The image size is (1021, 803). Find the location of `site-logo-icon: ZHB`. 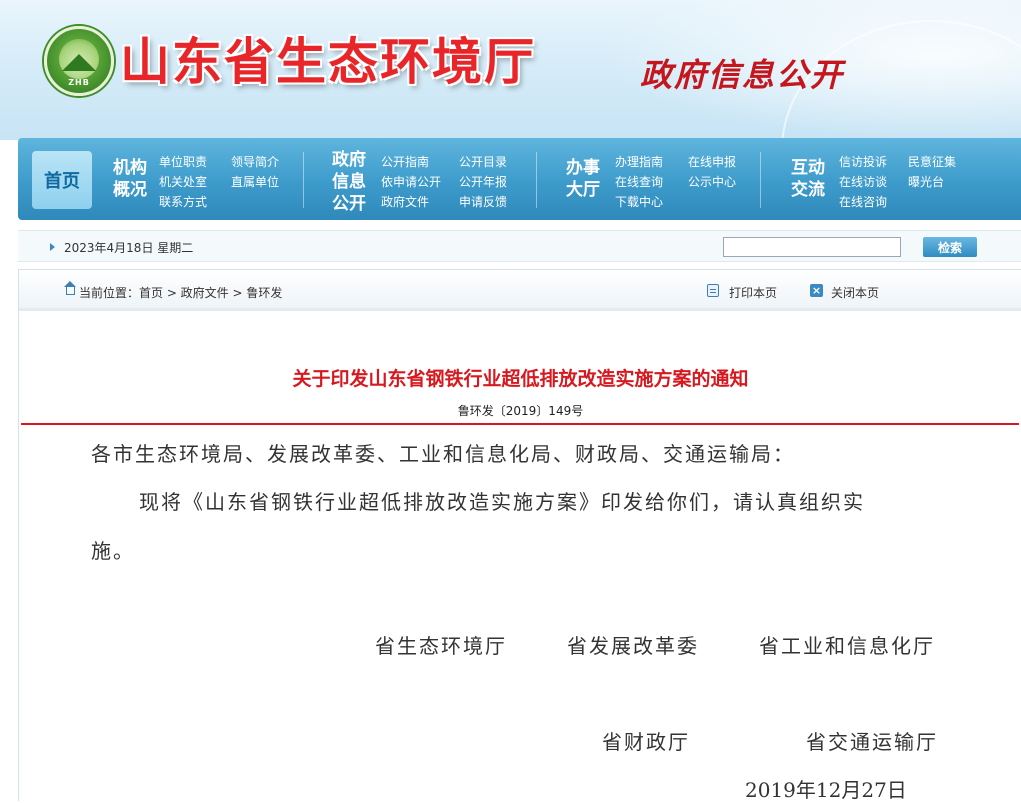

site-logo-icon: ZHB is located at coordinates (79, 61).